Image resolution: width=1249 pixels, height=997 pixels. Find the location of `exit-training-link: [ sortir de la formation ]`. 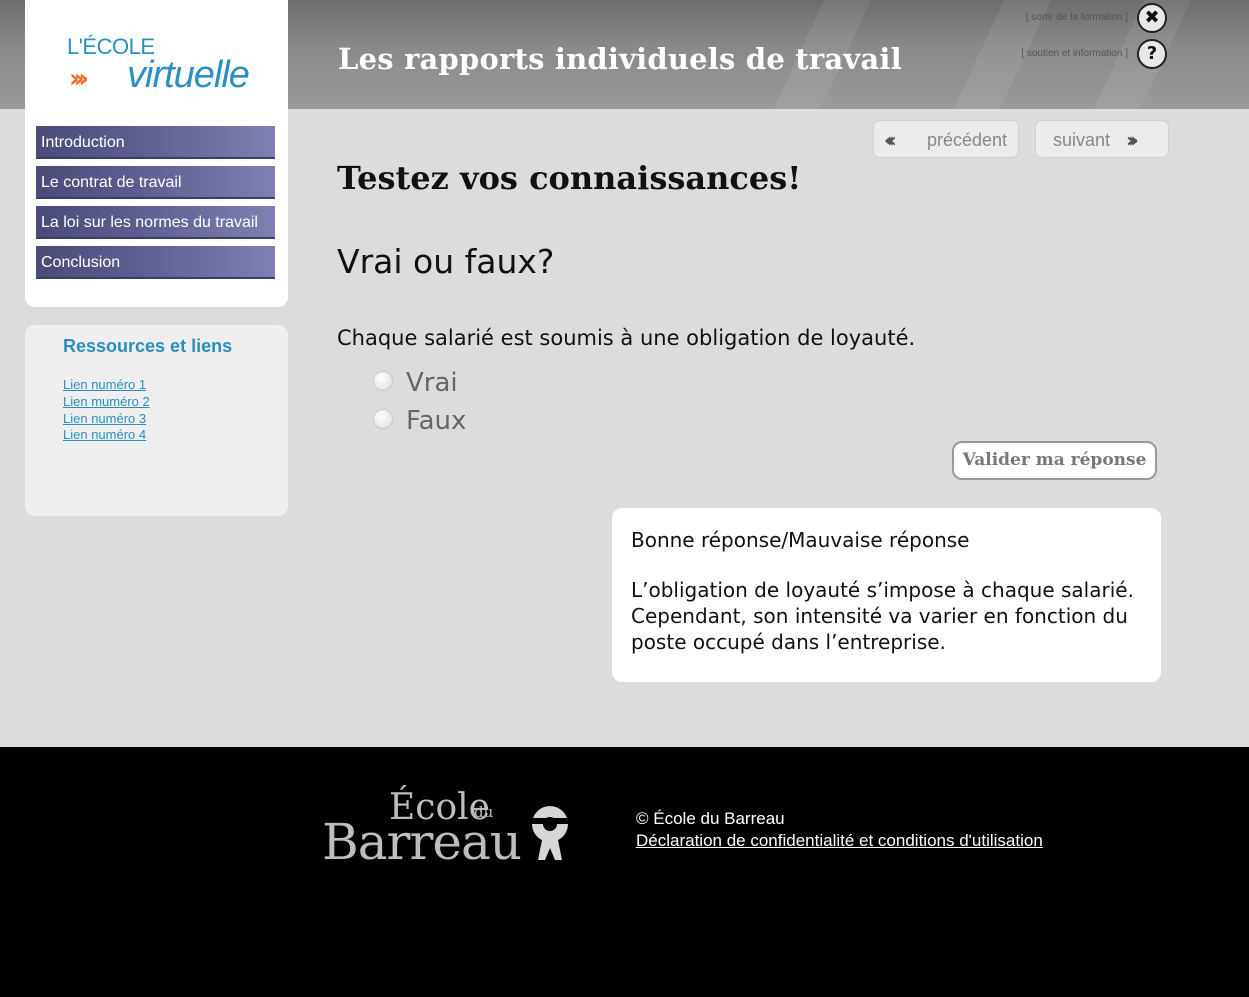

exit-training-link: [ sortir de la formation ] is located at coordinates (1077, 17).